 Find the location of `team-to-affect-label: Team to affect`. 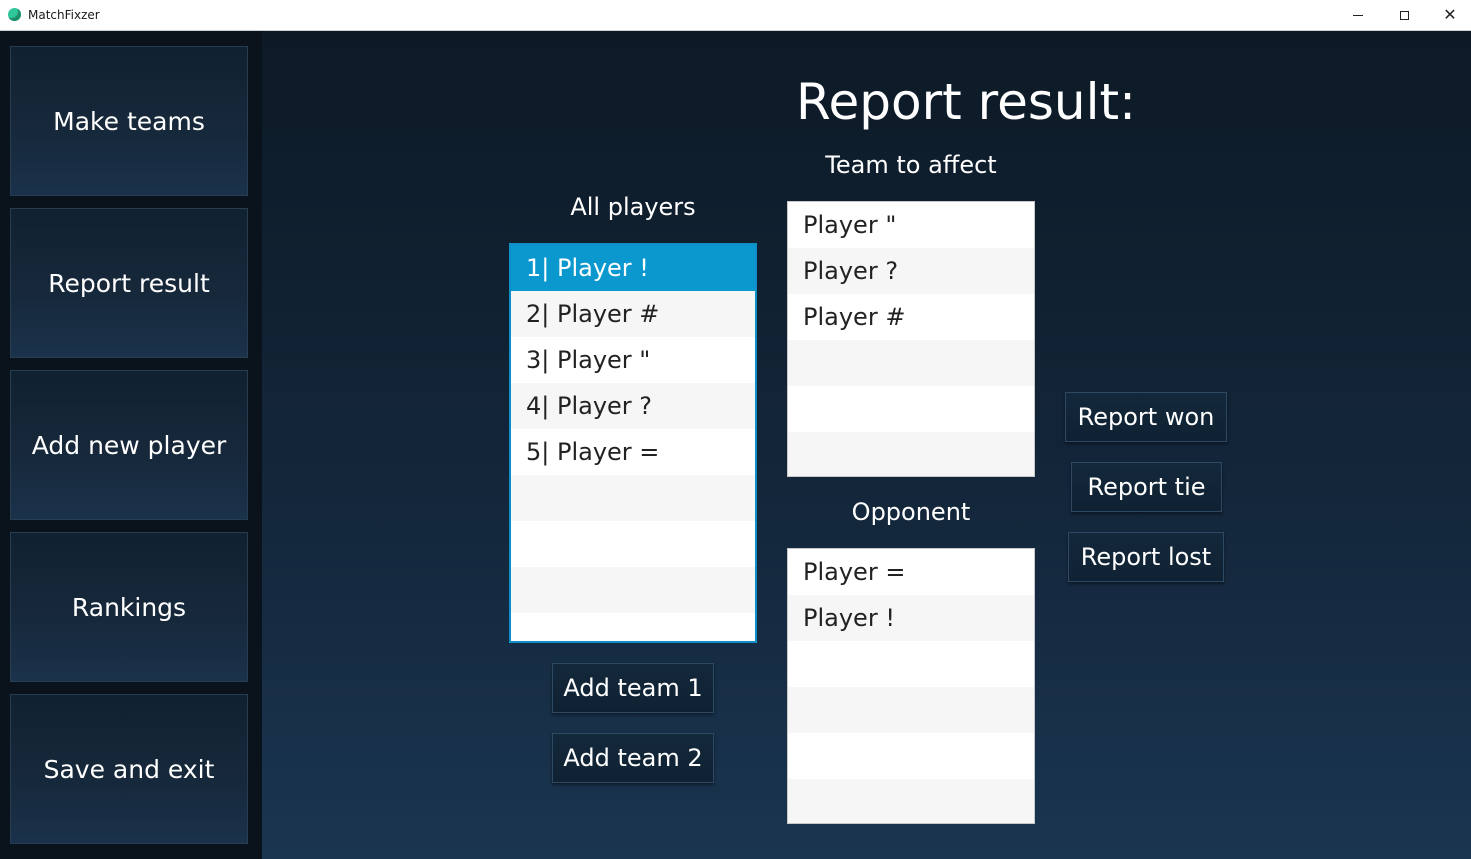

team-to-affect-label: Team to affect is located at coordinates (911, 165).